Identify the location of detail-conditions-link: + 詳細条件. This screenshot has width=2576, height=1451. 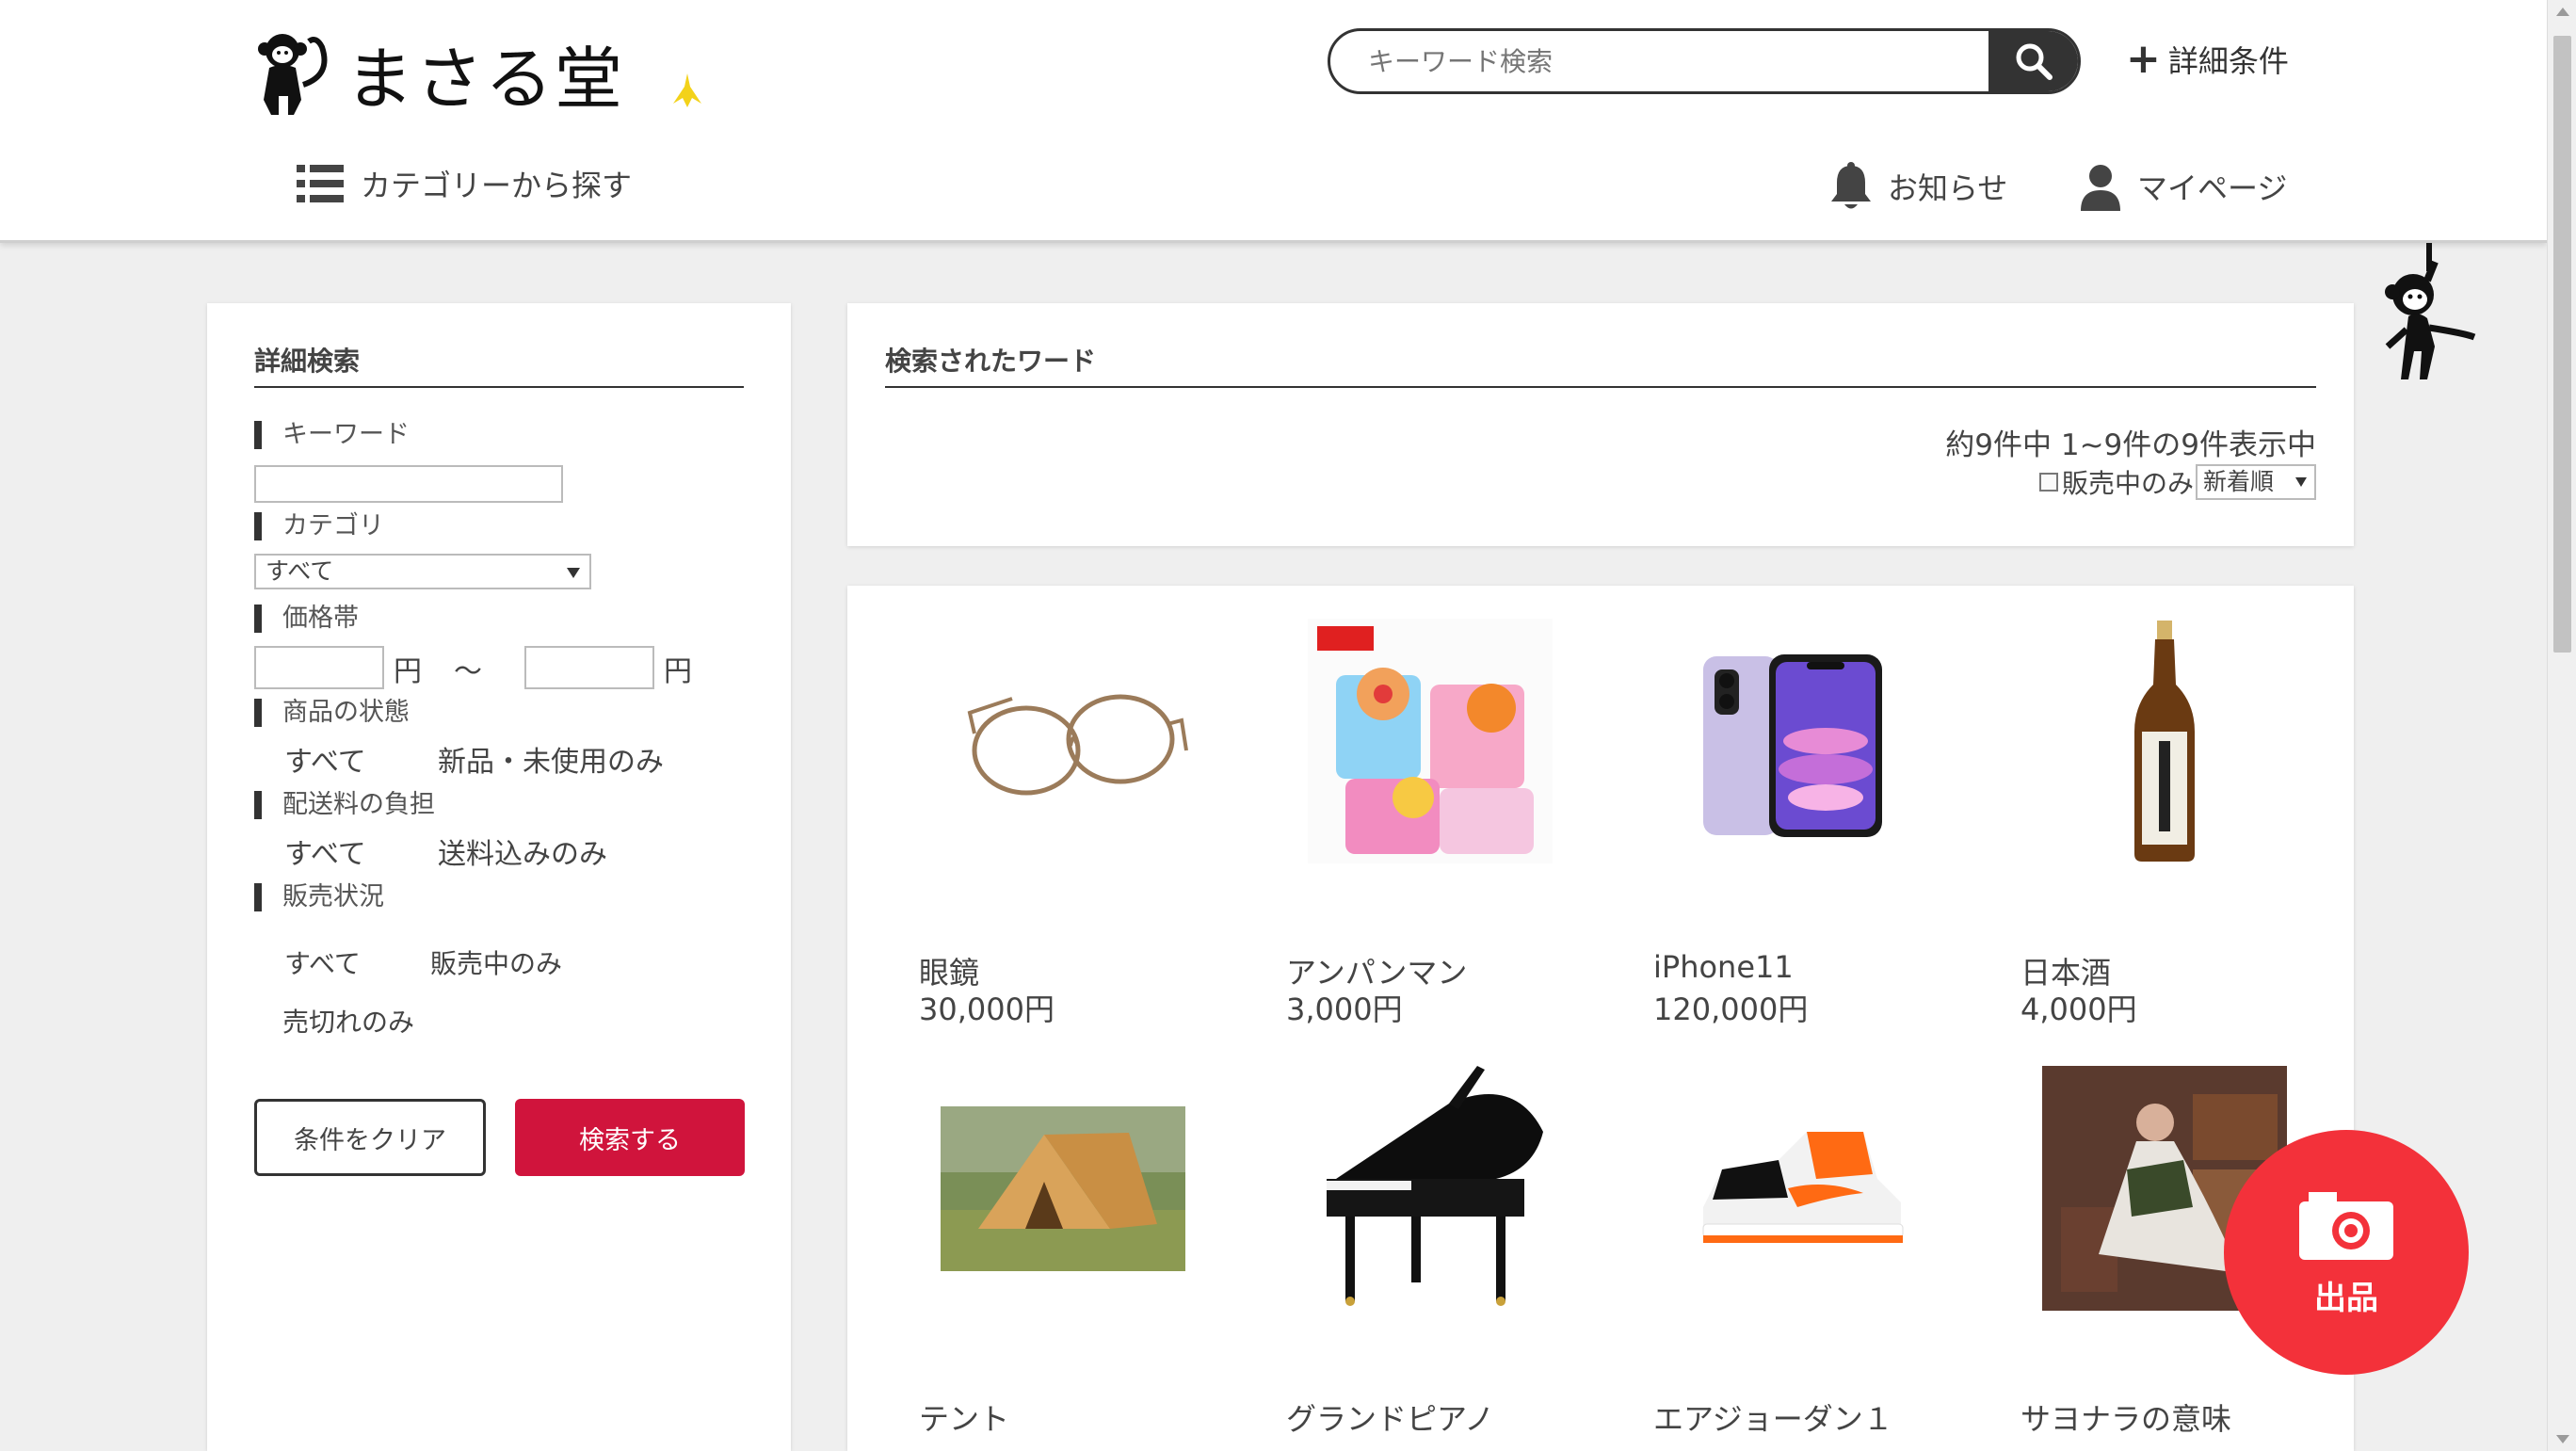
(2207, 59).